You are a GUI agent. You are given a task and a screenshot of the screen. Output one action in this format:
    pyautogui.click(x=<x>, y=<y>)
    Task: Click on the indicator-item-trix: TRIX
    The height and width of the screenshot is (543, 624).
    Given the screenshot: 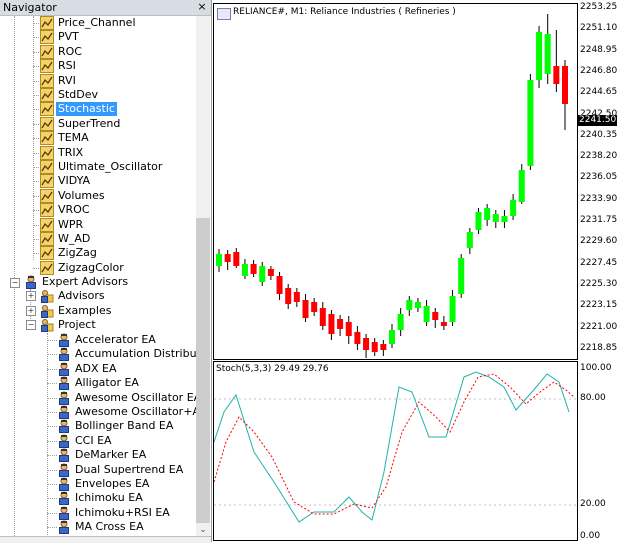 What is the action you would take?
    pyautogui.click(x=98, y=153)
    